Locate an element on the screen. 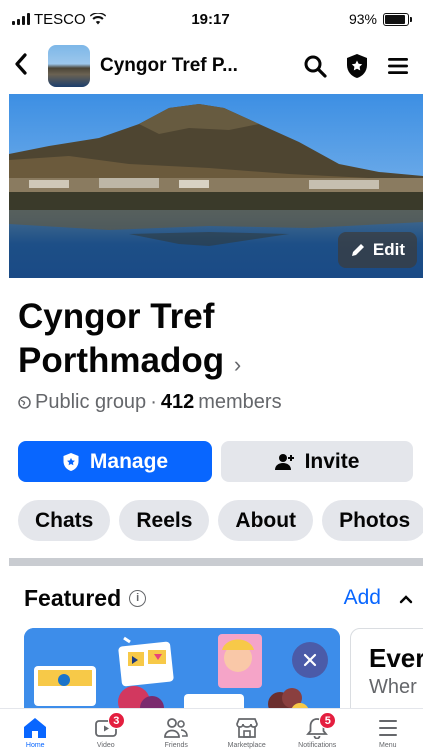 The image size is (423, 749). invite-label: Invite is located at coordinates (332, 461).